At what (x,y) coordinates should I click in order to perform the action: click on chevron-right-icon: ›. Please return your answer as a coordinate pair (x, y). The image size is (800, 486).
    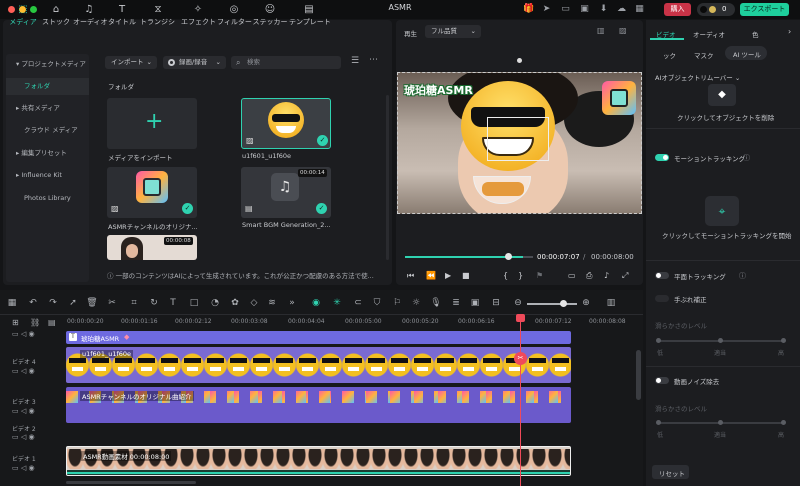
    Looking at the image, I should click on (789, 31).